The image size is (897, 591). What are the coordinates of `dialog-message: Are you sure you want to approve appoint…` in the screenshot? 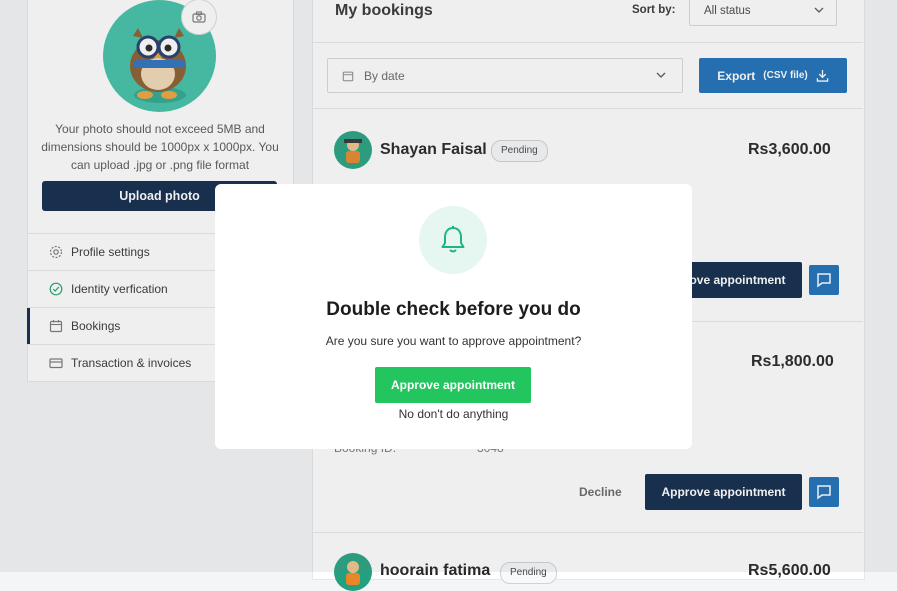 It's located at (453, 341).